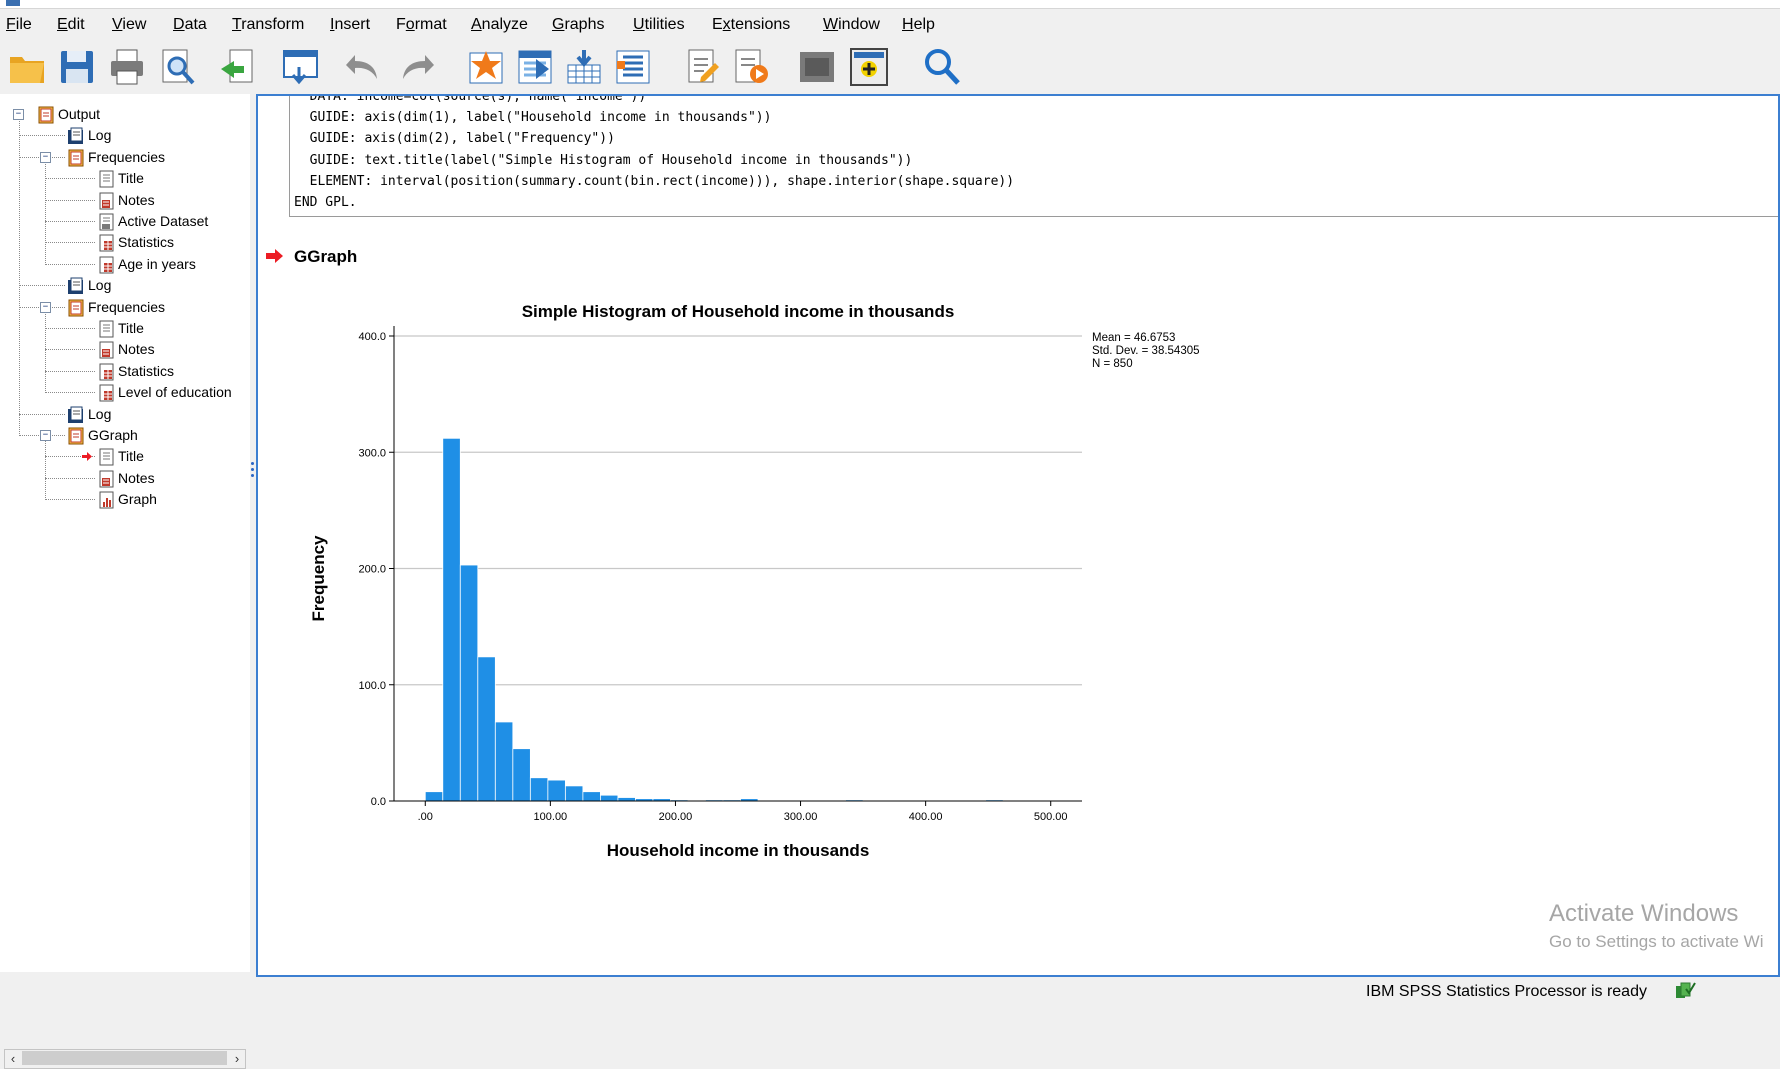  I want to click on menu-analyze: Analyze, so click(499, 25).